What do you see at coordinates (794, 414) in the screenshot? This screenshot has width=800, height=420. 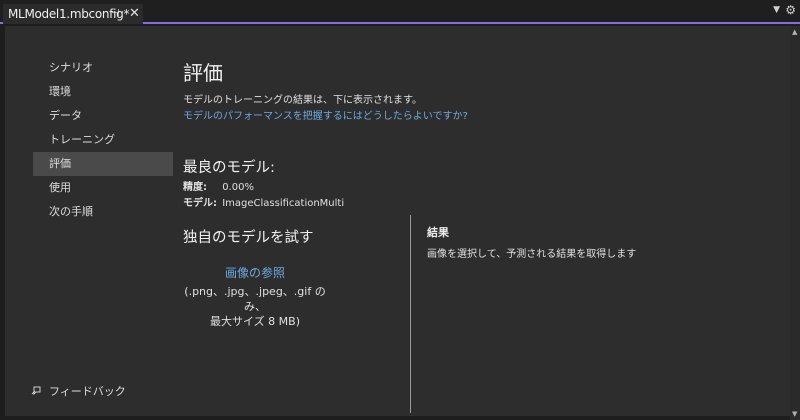 I see `scroll-down-icon: ▼` at bounding box center [794, 414].